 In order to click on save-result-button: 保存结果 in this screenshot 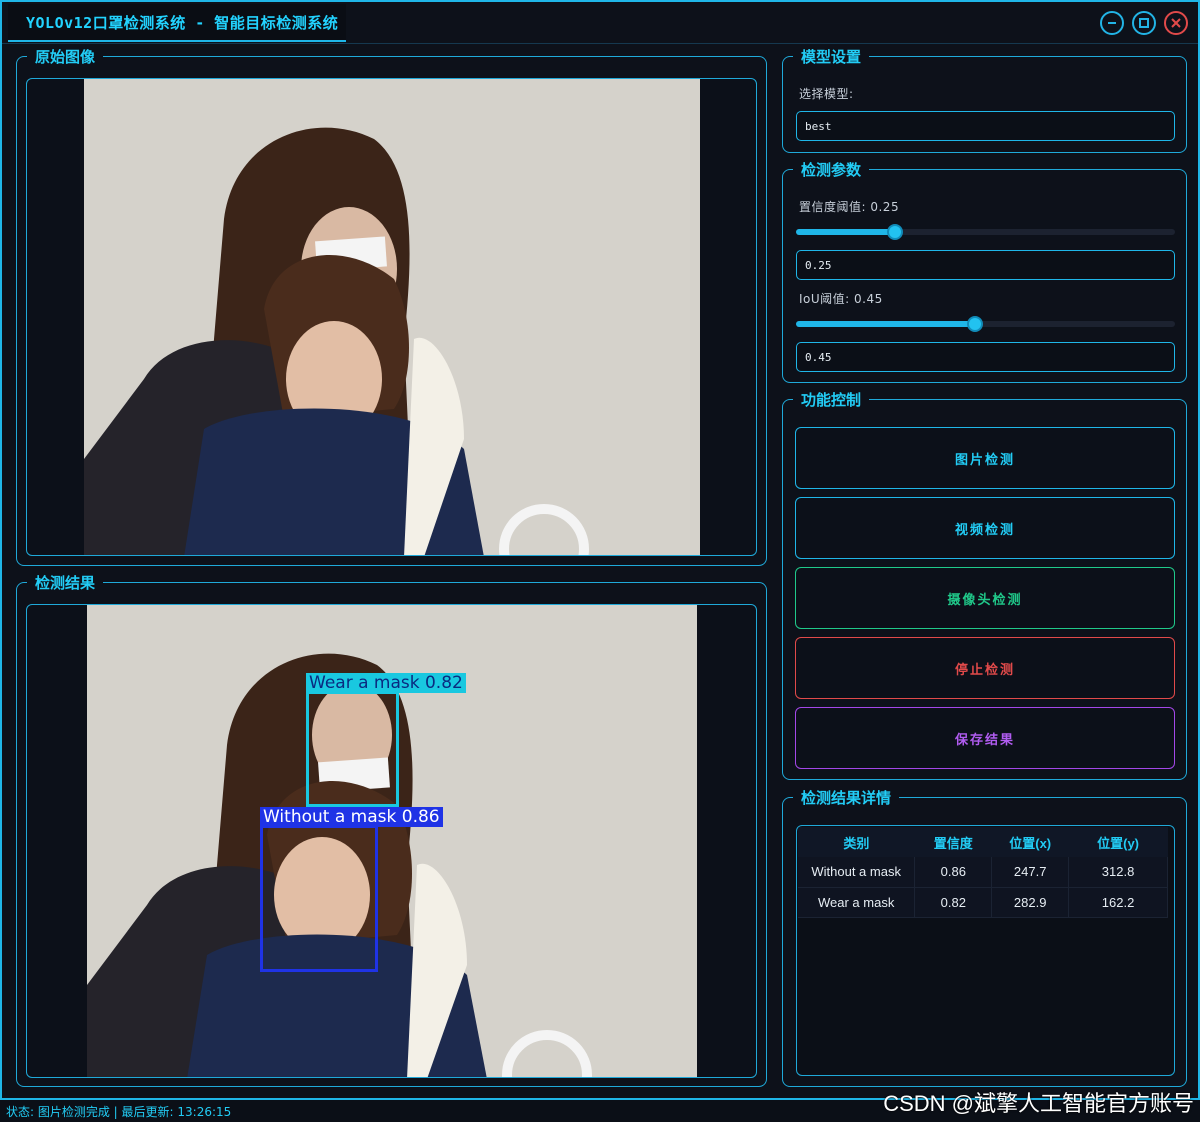, I will do `click(985, 738)`.